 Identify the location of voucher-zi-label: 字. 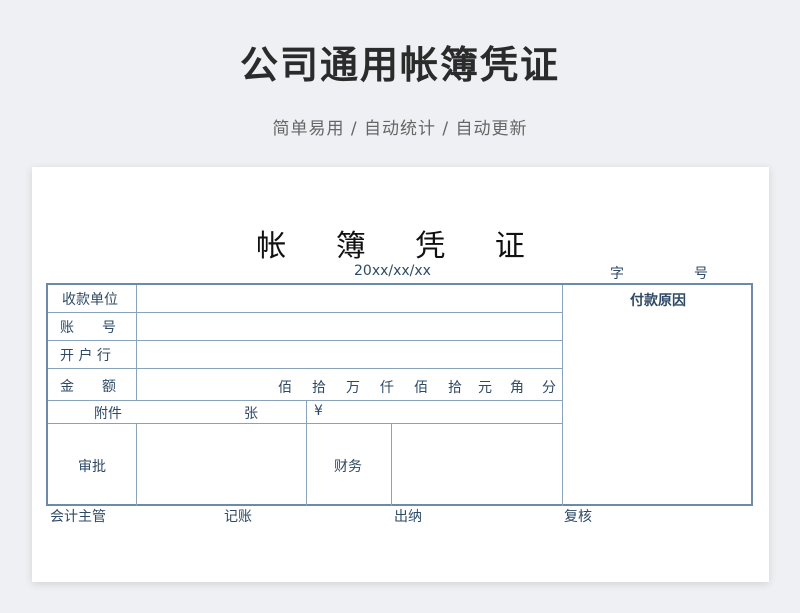
(617, 274).